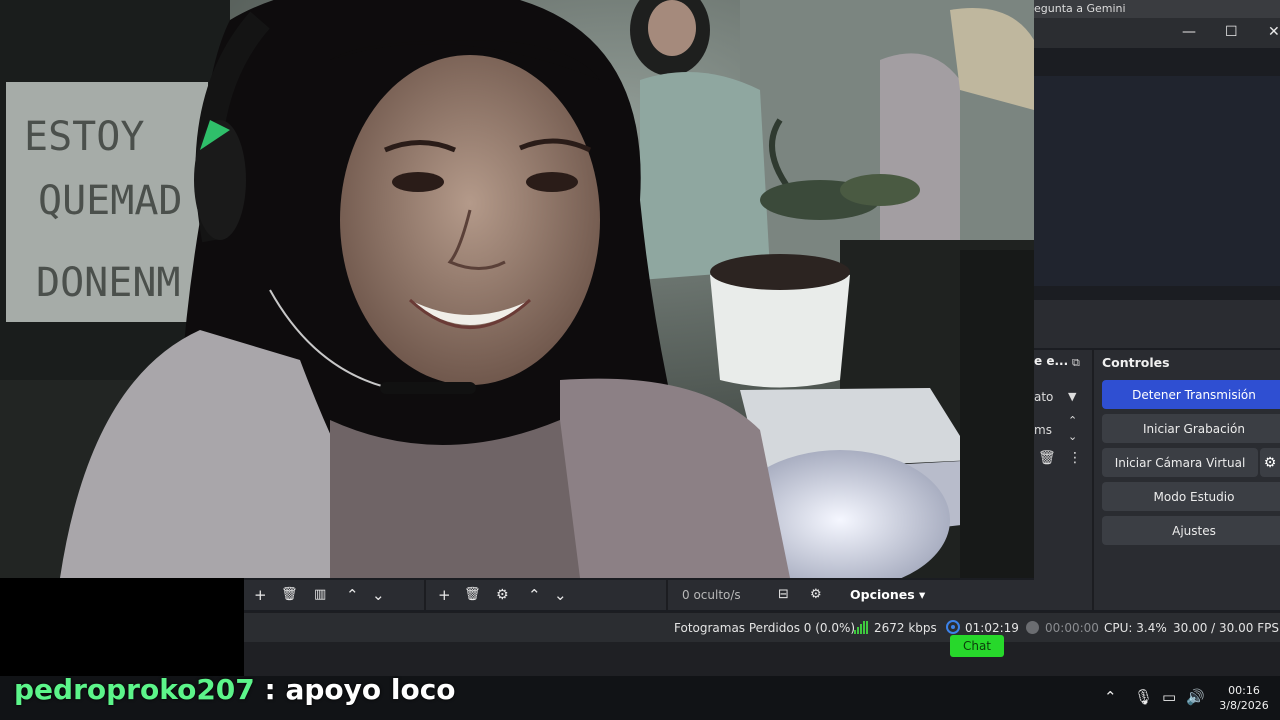  I want to click on chevron-up-icon: ⌃, so click(1072, 420).